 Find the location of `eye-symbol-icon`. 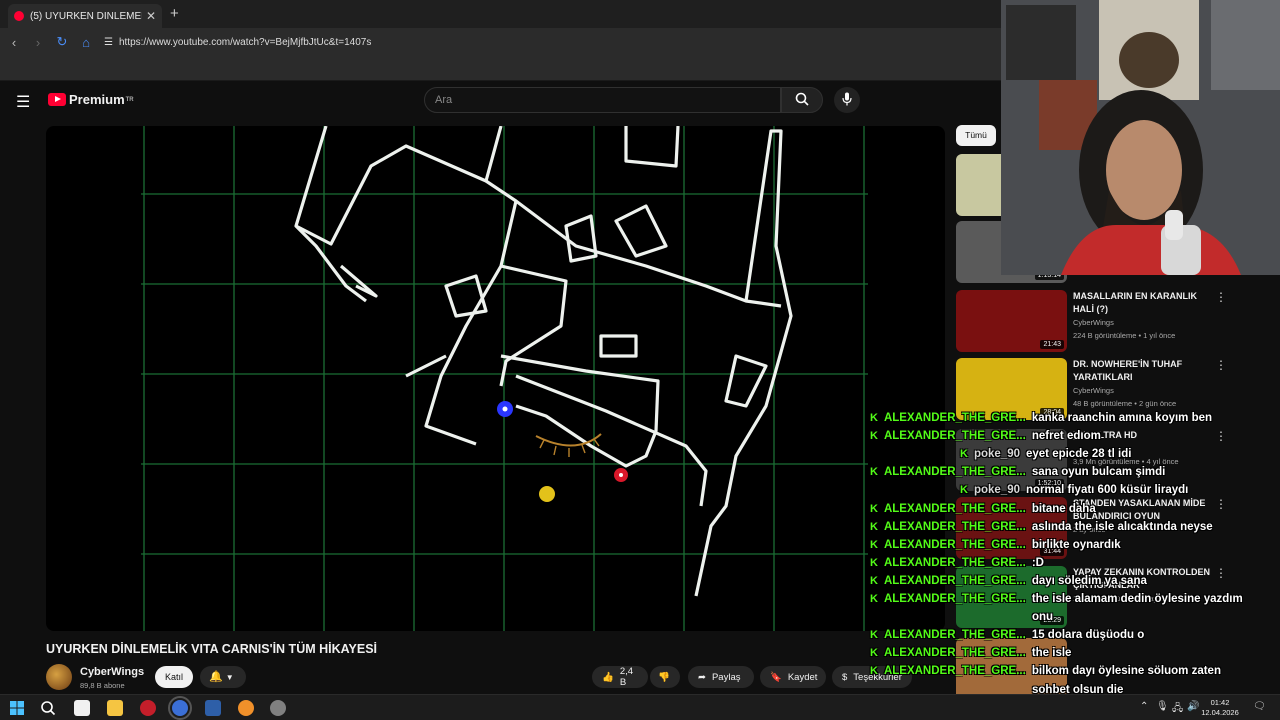

eye-symbol-icon is located at coordinates (568, 440).